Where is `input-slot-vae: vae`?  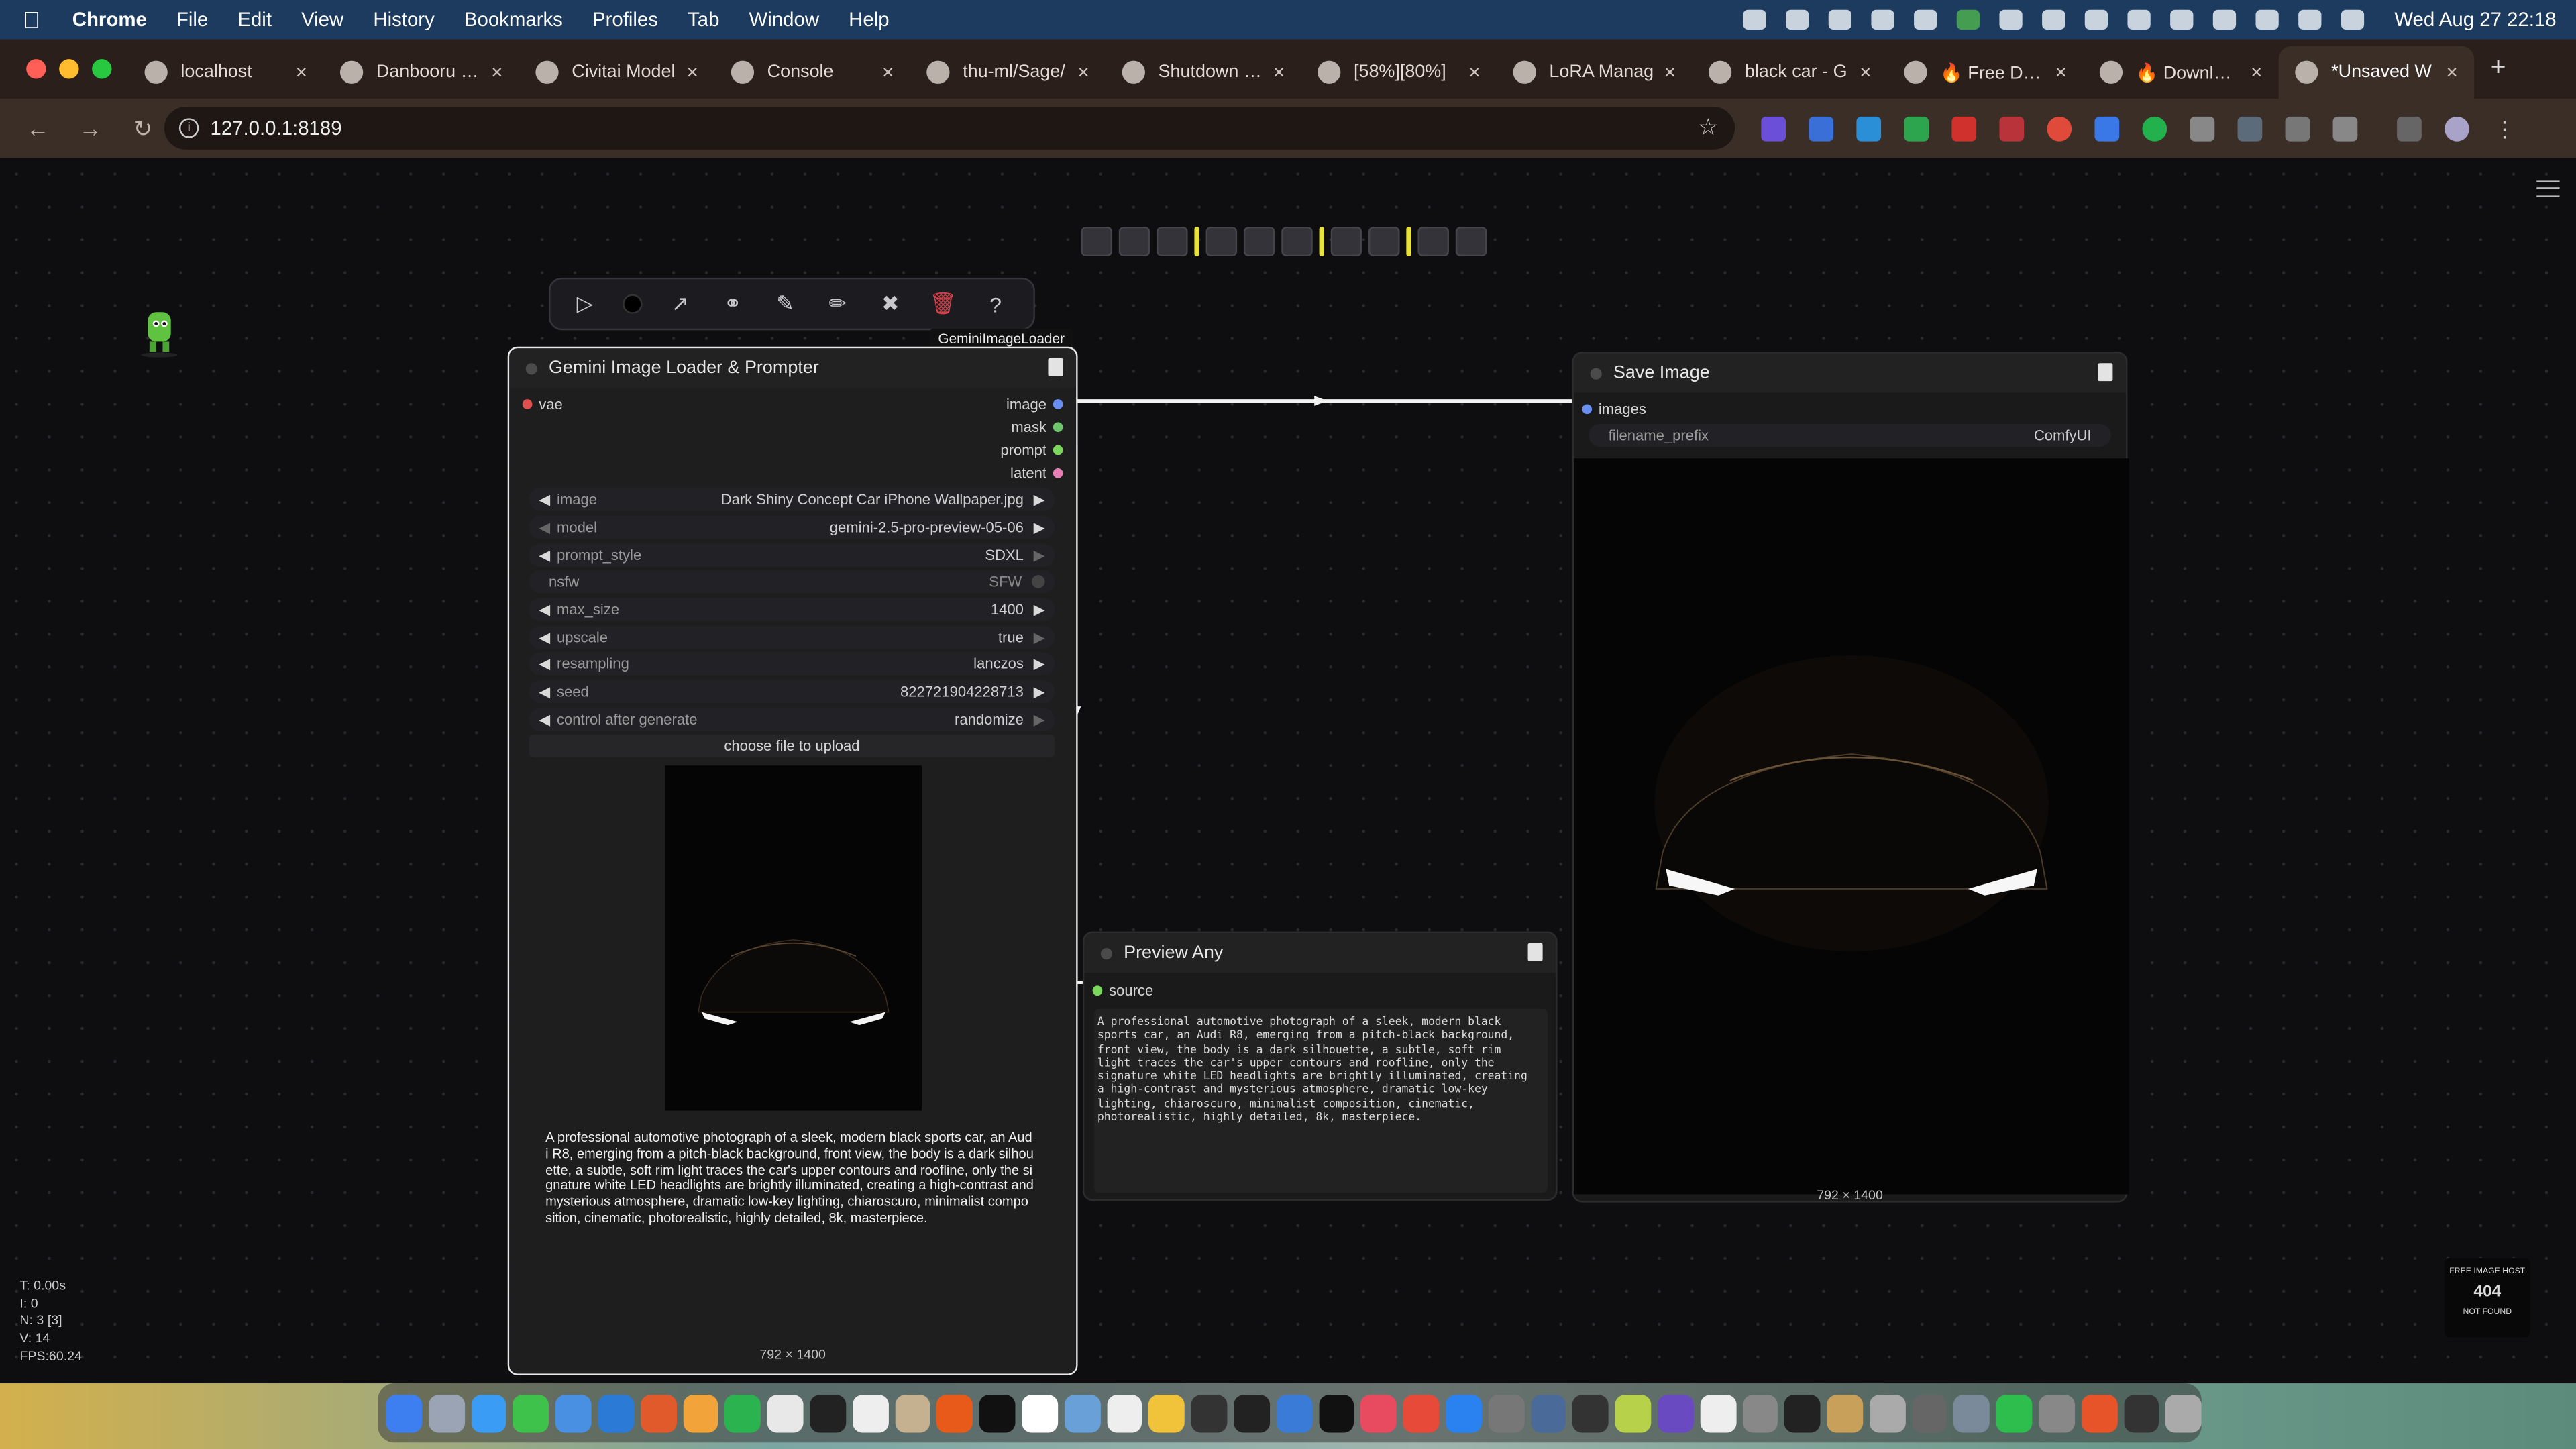 input-slot-vae: vae is located at coordinates (539, 404).